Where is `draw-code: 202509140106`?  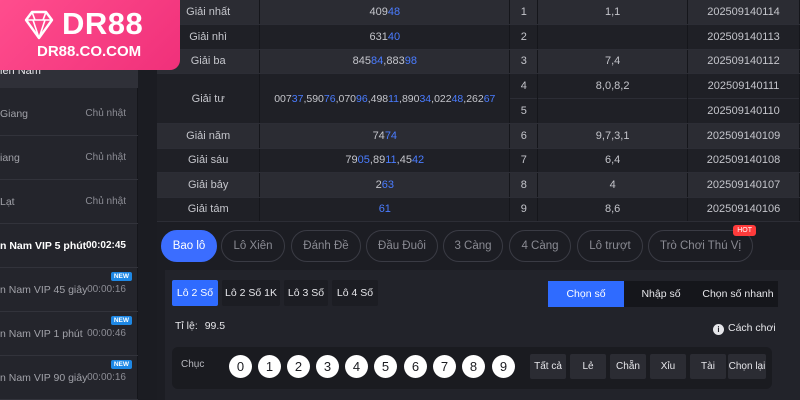
draw-code: 202509140106 is located at coordinates (743, 209).